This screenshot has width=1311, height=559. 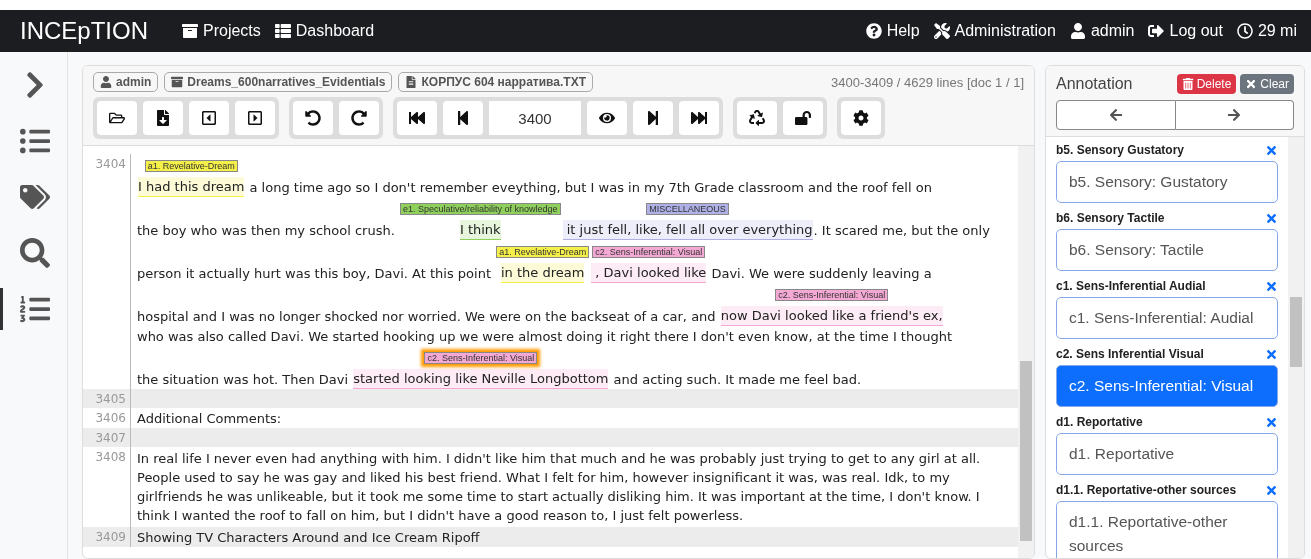 What do you see at coordinates (1146, 490) in the screenshot?
I see `feature-label: d1.1. Reportative-other sources` at bounding box center [1146, 490].